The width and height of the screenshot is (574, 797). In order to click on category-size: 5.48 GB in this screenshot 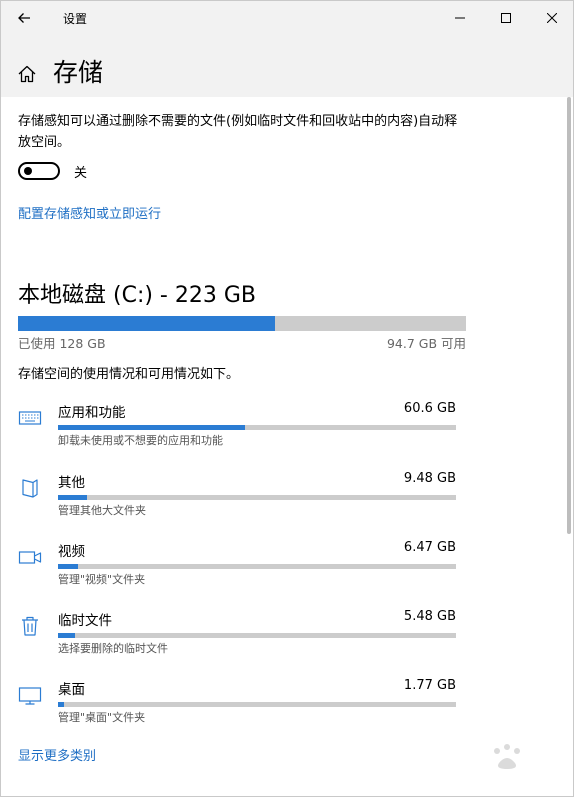, I will do `click(429, 616)`.